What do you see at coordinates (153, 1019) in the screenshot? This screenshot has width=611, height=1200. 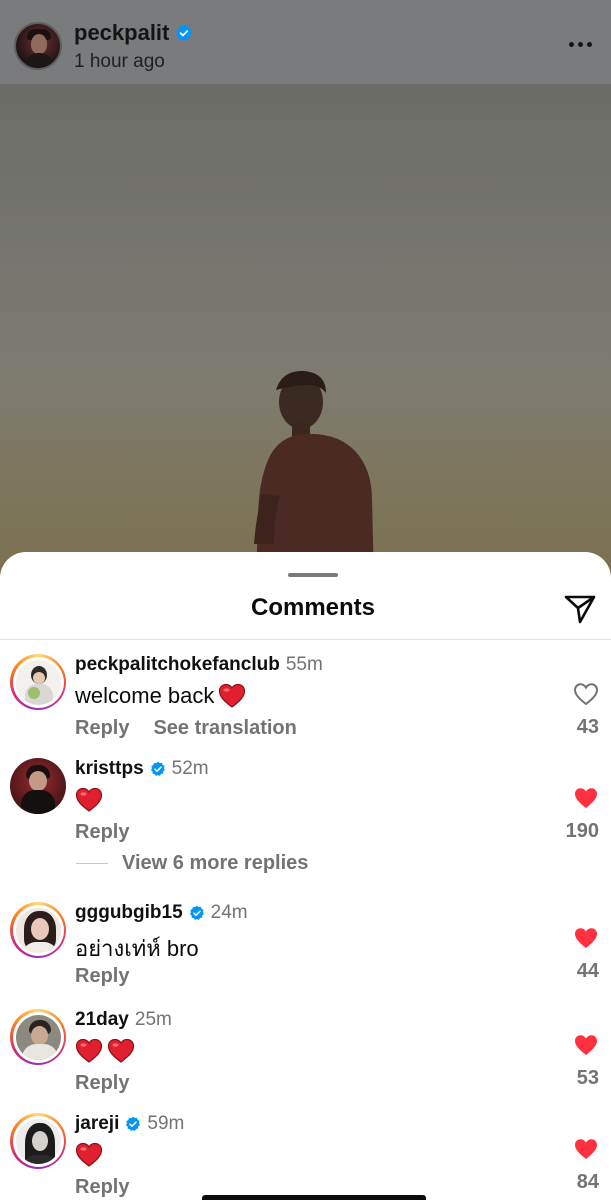 I see `comment-time: 25m` at bounding box center [153, 1019].